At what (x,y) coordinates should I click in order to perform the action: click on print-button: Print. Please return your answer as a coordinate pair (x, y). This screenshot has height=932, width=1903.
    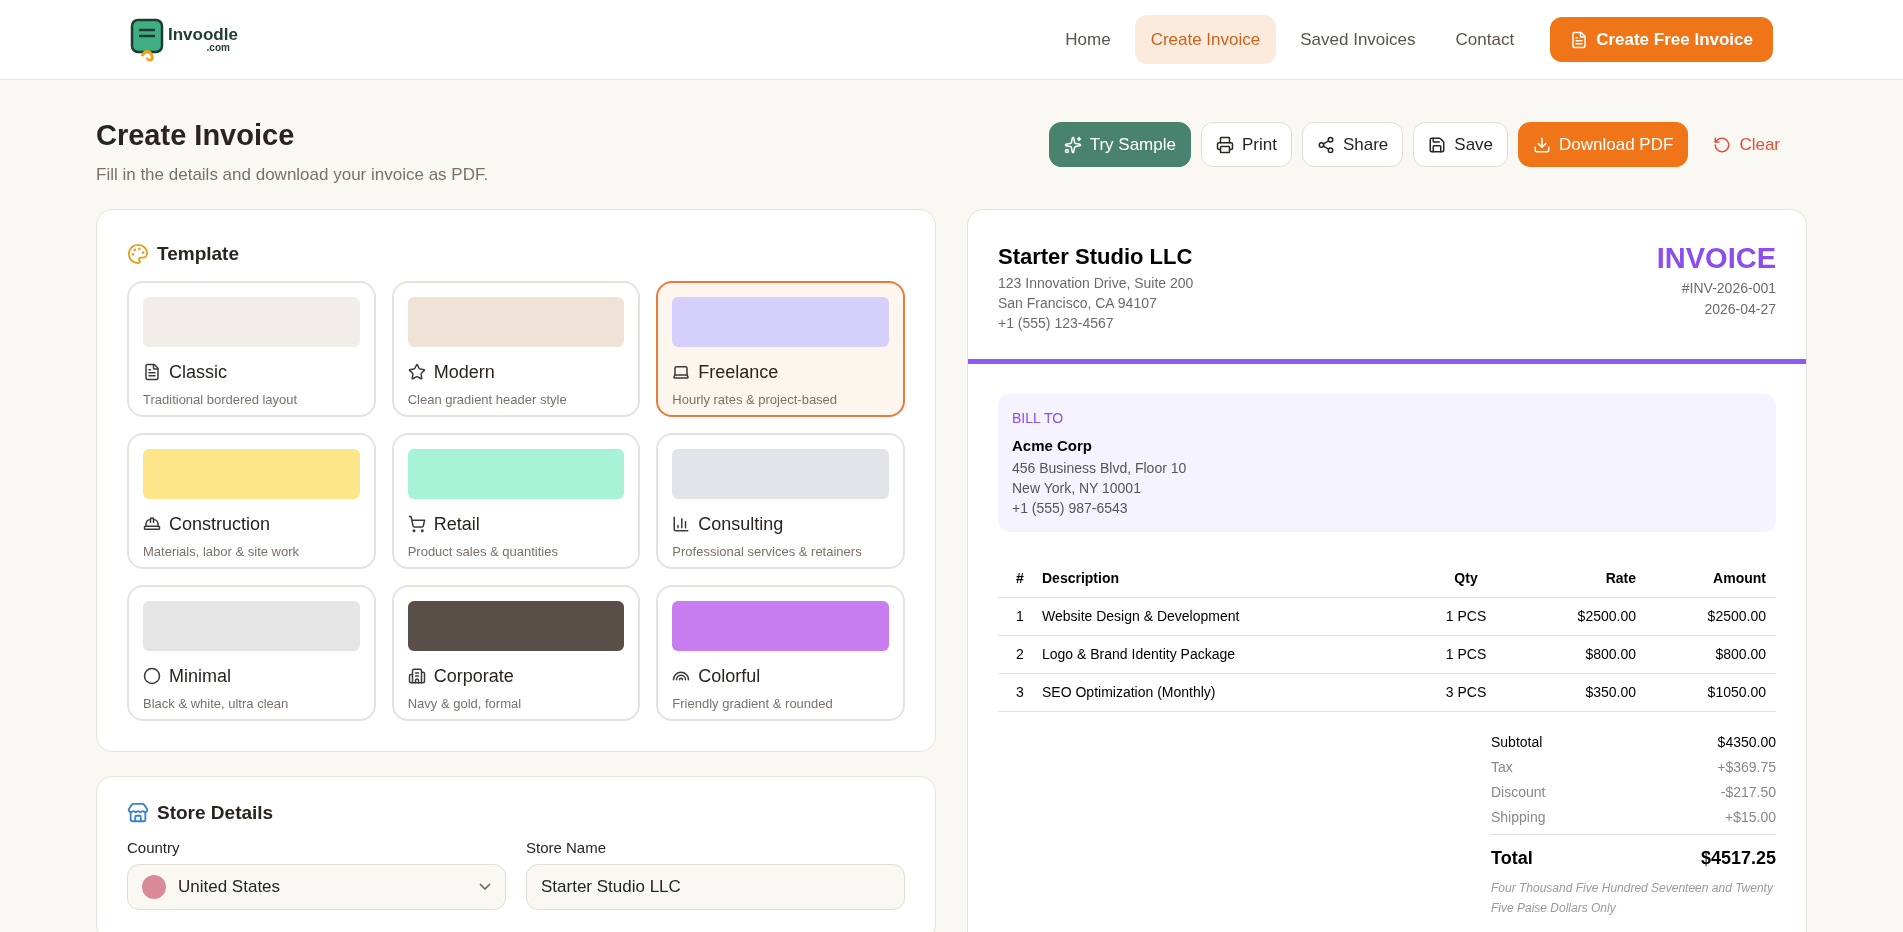
    Looking at the image, I should click on (1246, 144).